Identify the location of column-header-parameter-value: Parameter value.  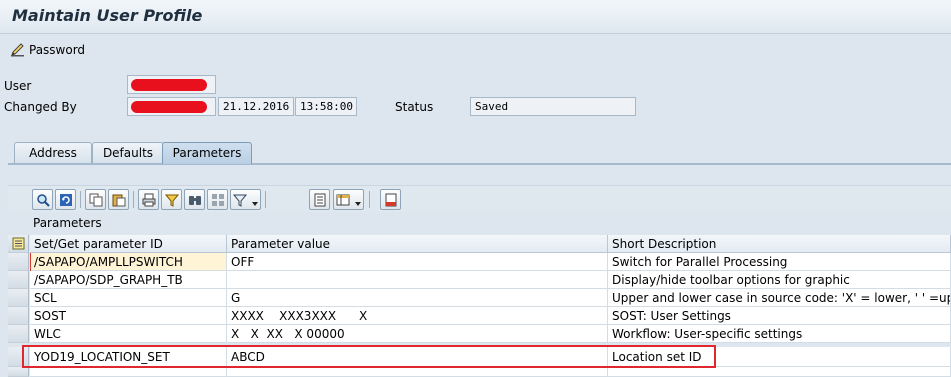
(417, 244).